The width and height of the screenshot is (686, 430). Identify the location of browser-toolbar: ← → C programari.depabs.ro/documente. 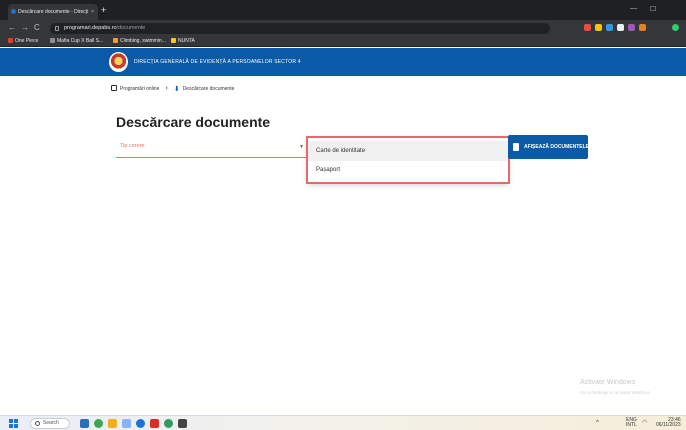
(343, 28).